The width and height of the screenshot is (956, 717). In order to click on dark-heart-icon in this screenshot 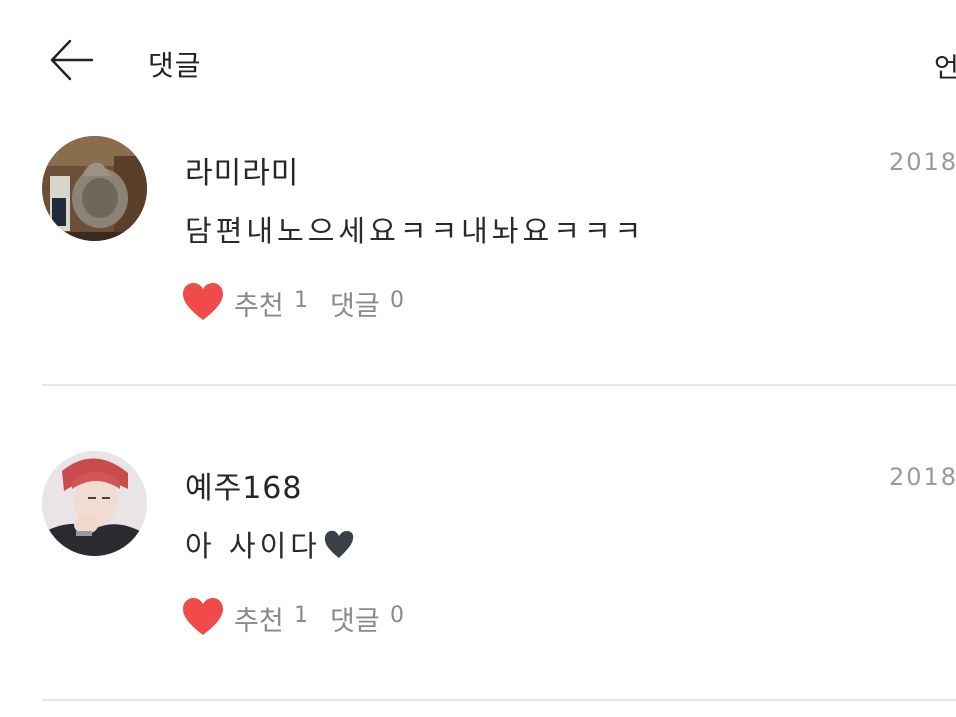, I will do `click(339, 544)`.